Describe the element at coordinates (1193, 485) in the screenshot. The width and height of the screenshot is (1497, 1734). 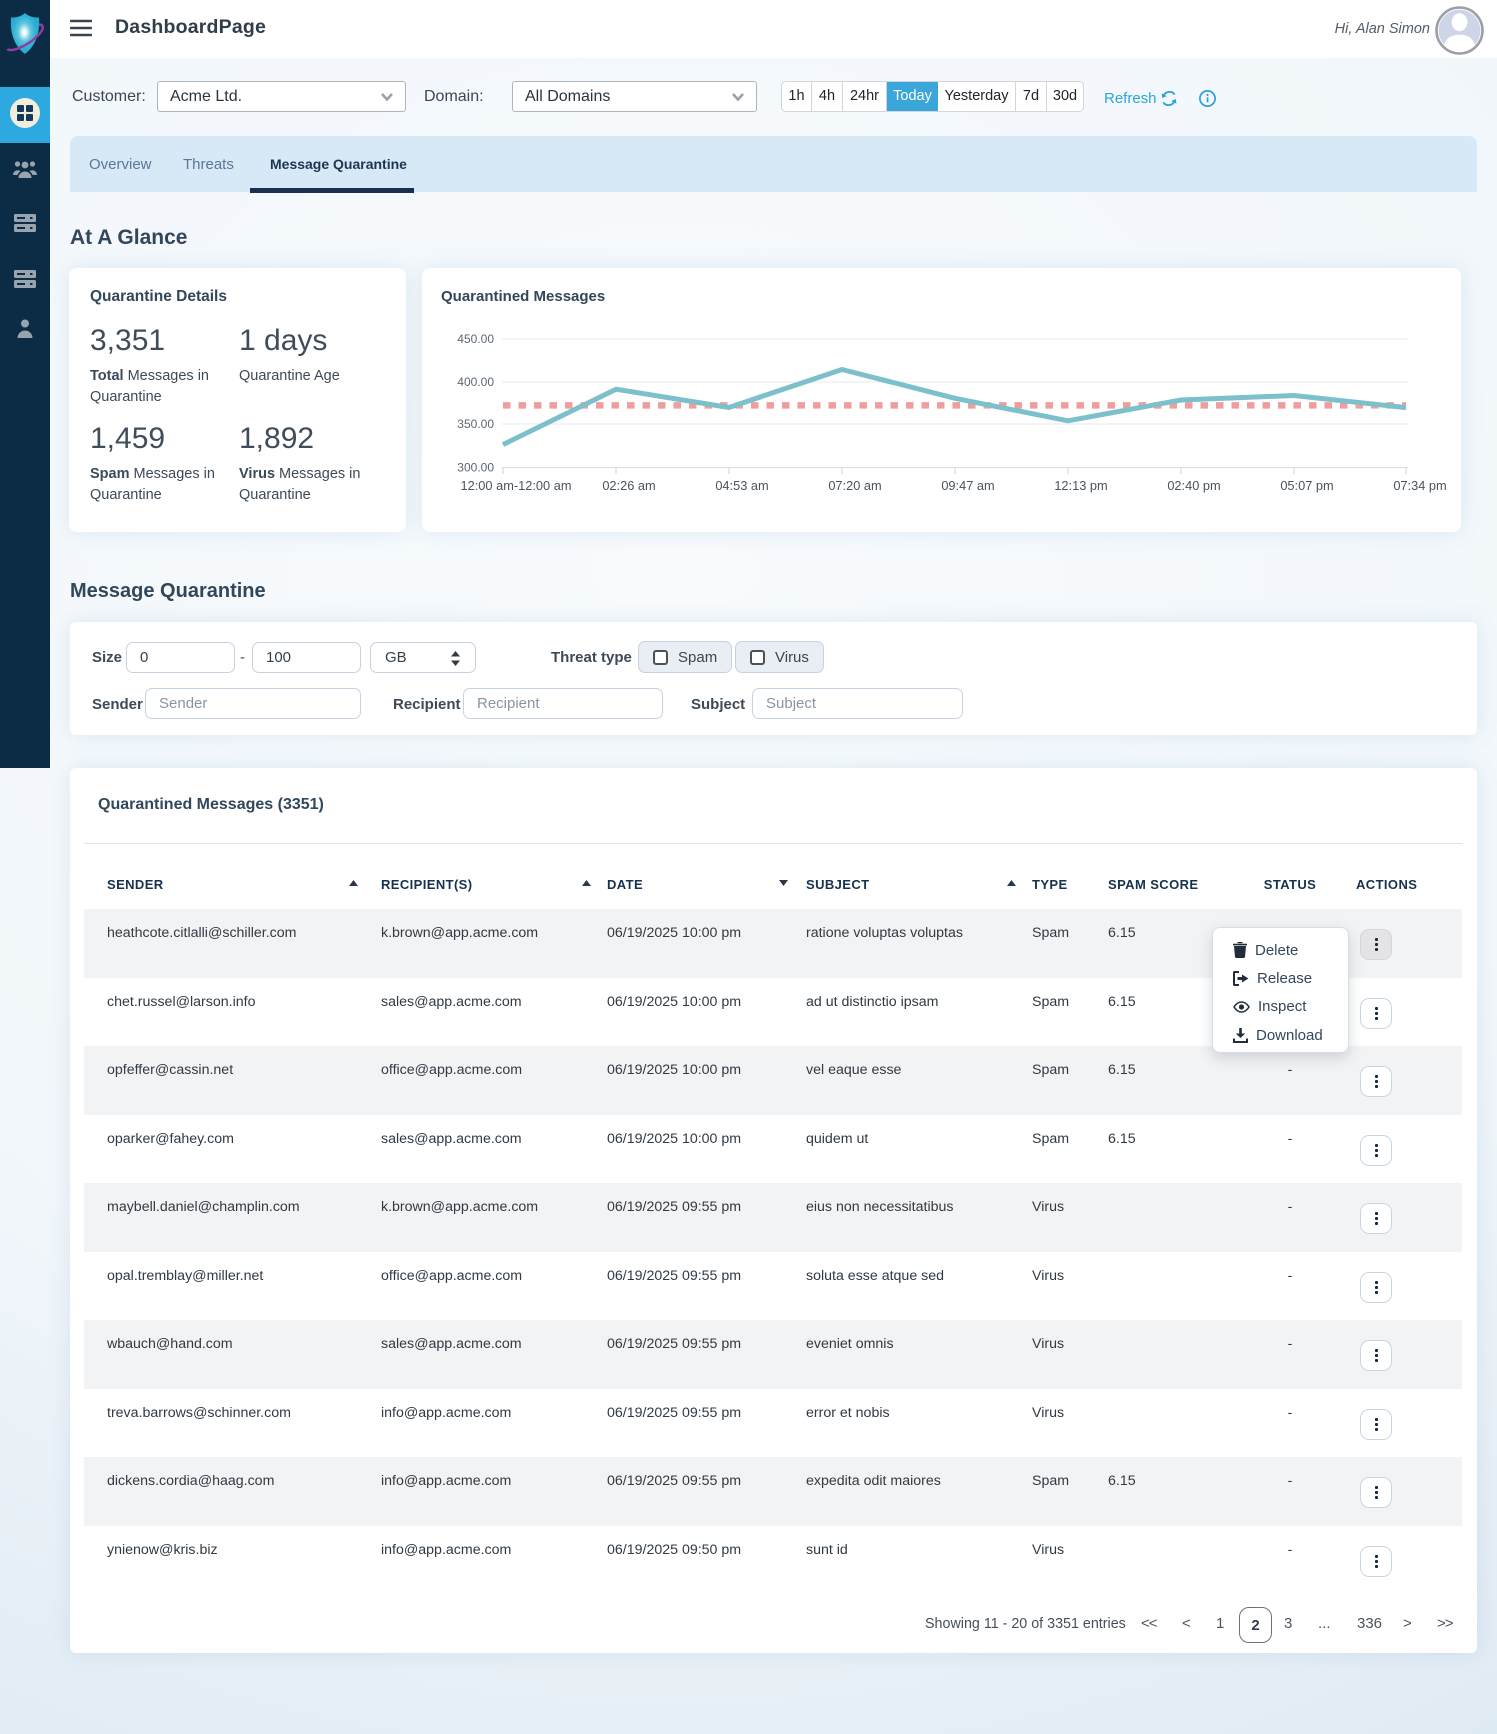
I see `svg-text: 02:40 pm` at that location.